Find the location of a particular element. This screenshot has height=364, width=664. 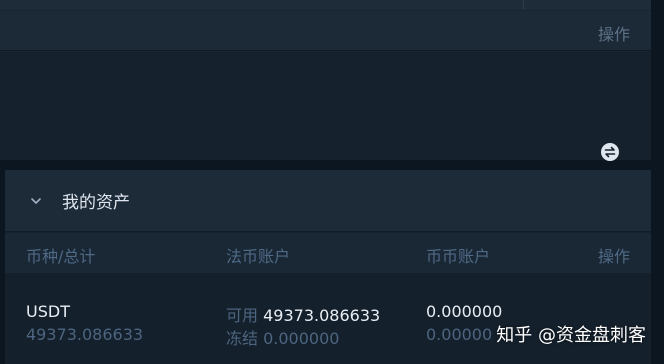

orders-panel-top-strip is located at coordinates (325, 5).